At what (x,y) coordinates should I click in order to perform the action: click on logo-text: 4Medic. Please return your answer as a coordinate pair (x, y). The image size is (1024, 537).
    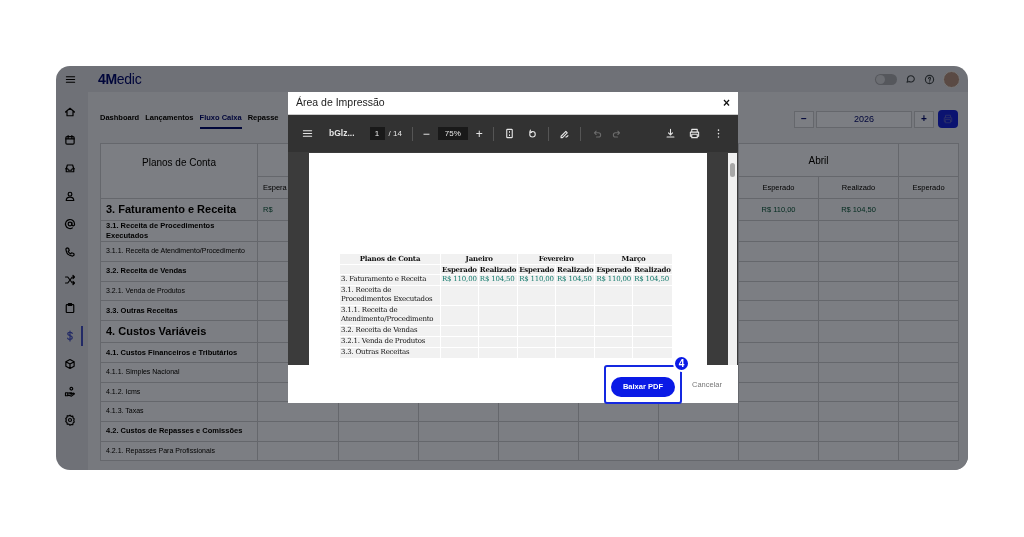
    Looking at the image, I should click on (120, 79).